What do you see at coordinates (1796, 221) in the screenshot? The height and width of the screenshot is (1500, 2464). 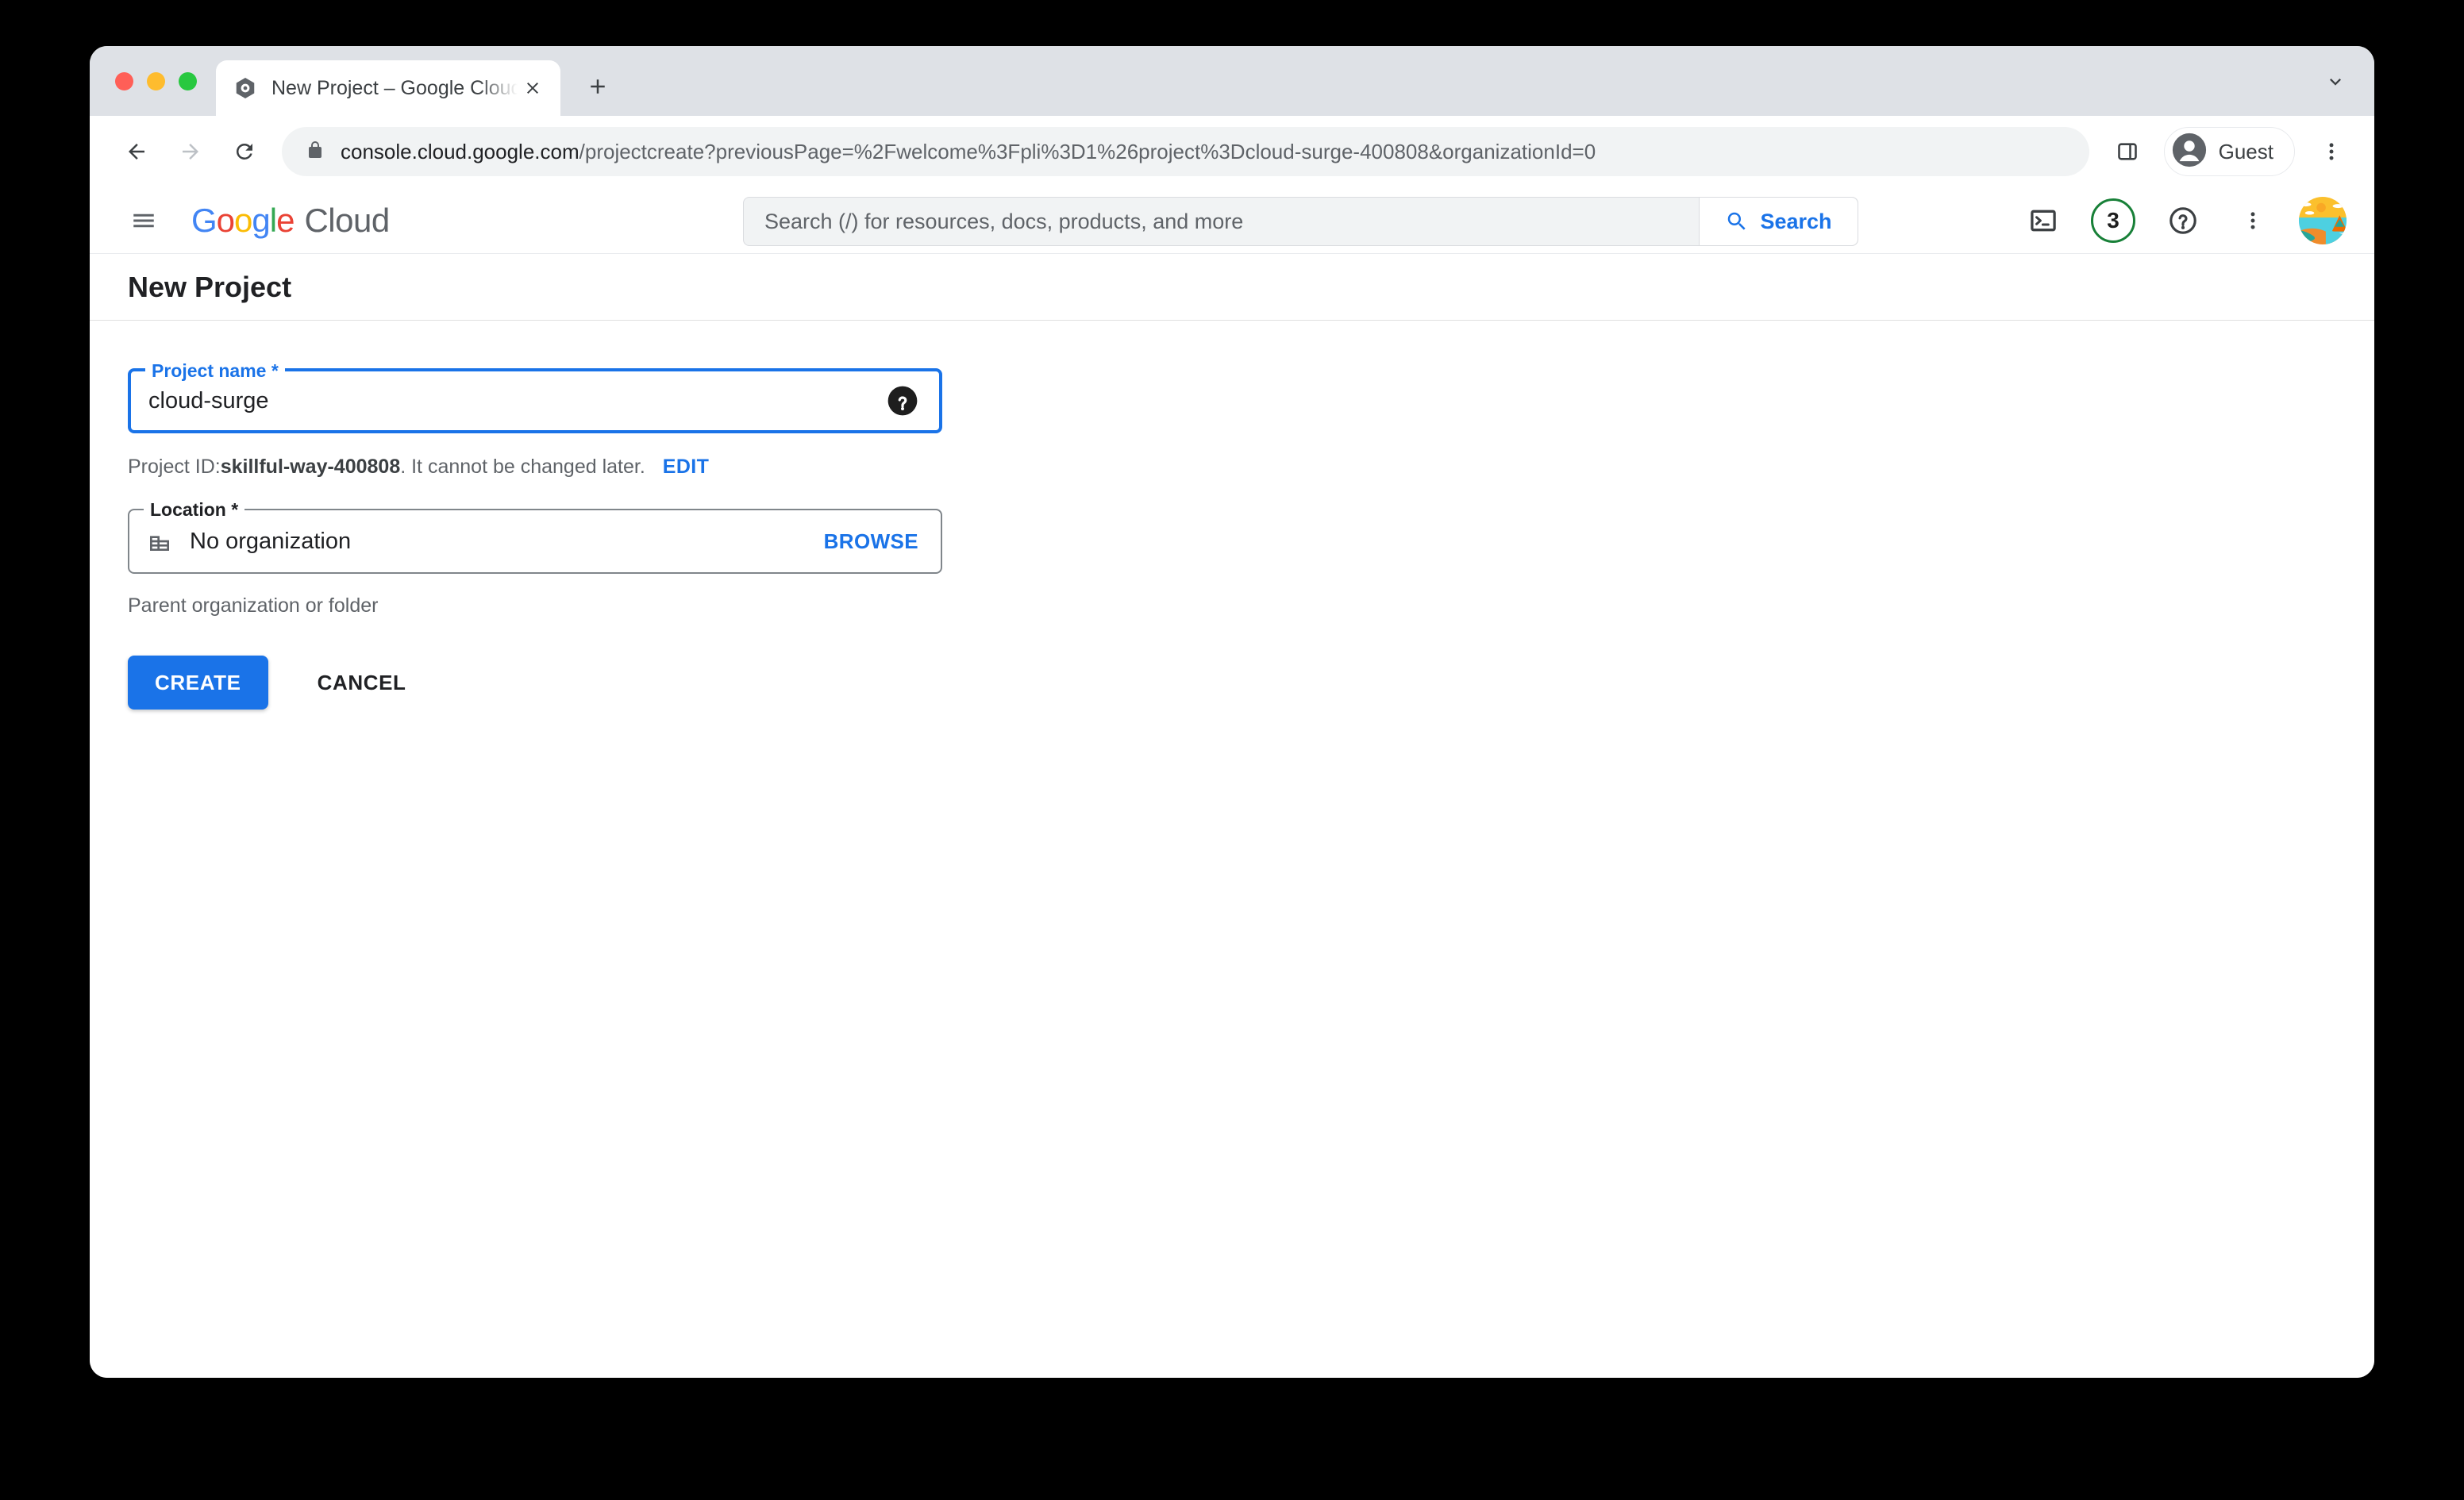 I see `search-button-label: Search` at bounding box center [1796, 221].